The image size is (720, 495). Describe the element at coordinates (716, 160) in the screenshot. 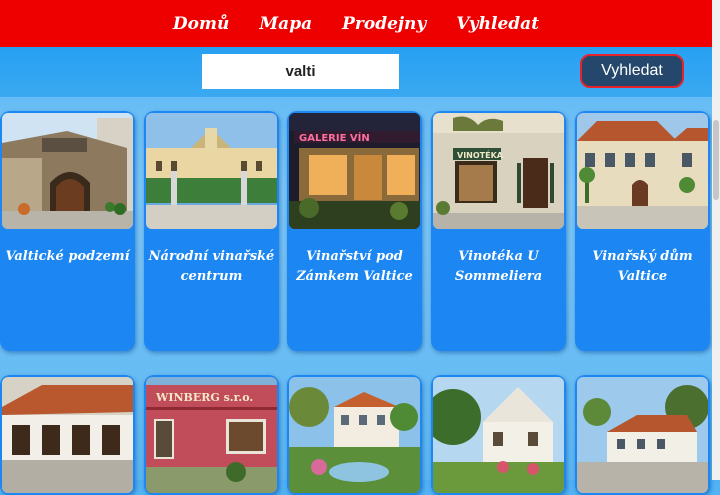

I see `scrollbar-thumb` at that location.